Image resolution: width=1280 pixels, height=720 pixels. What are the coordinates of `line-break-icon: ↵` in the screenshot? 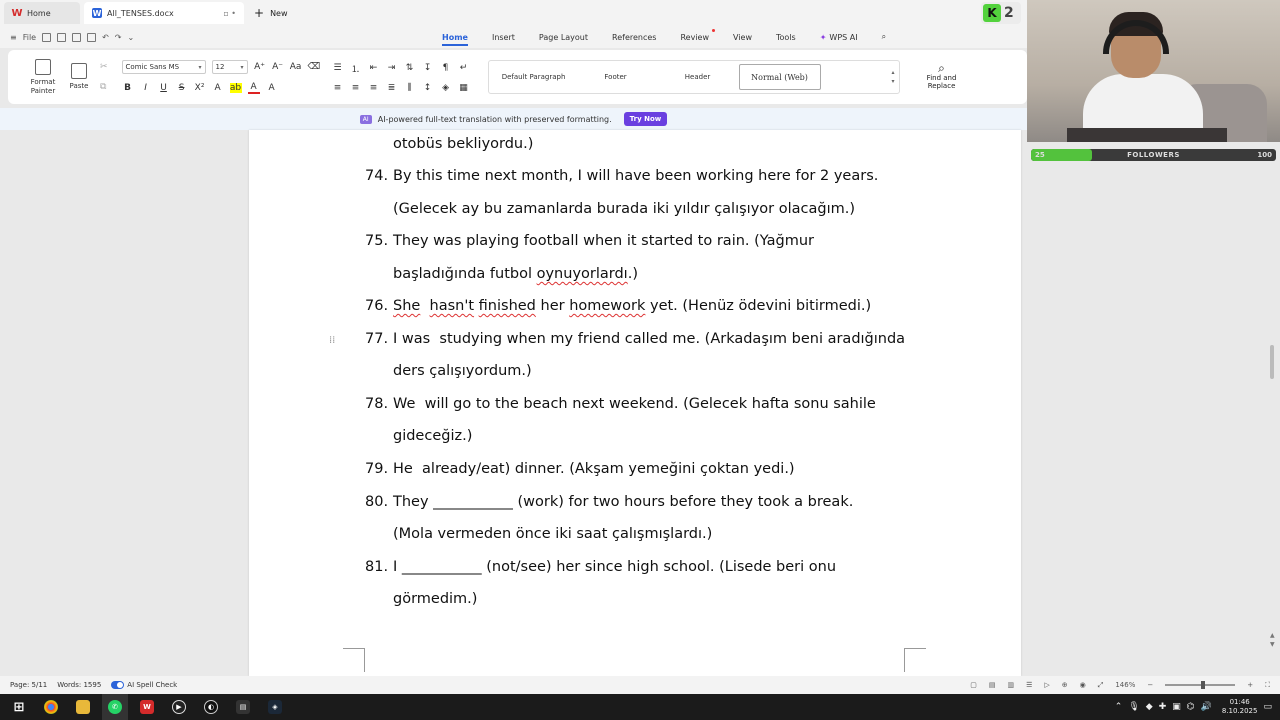 It's located at (464, 68).